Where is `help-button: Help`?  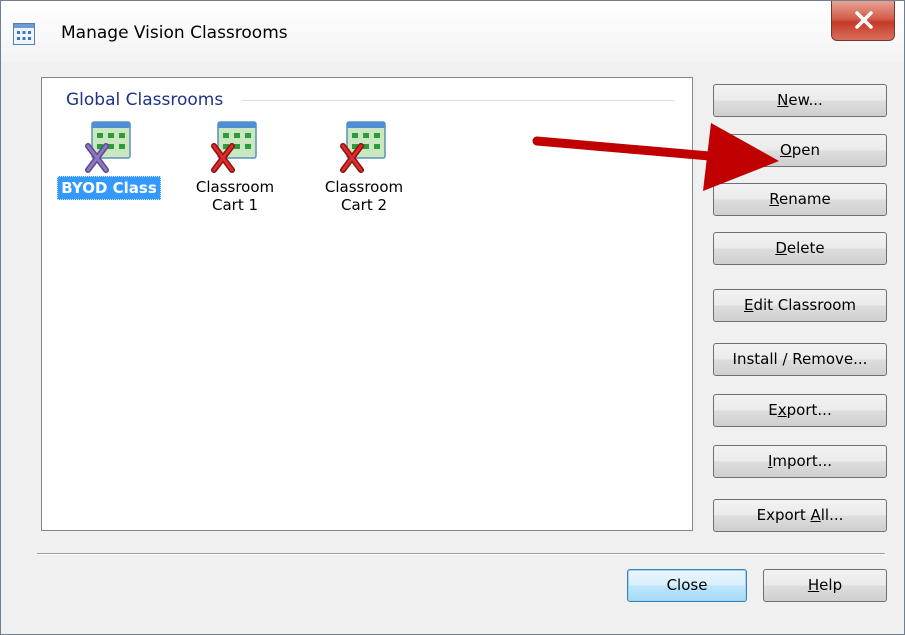
help-button: Help is located at coordinates (825, 585).